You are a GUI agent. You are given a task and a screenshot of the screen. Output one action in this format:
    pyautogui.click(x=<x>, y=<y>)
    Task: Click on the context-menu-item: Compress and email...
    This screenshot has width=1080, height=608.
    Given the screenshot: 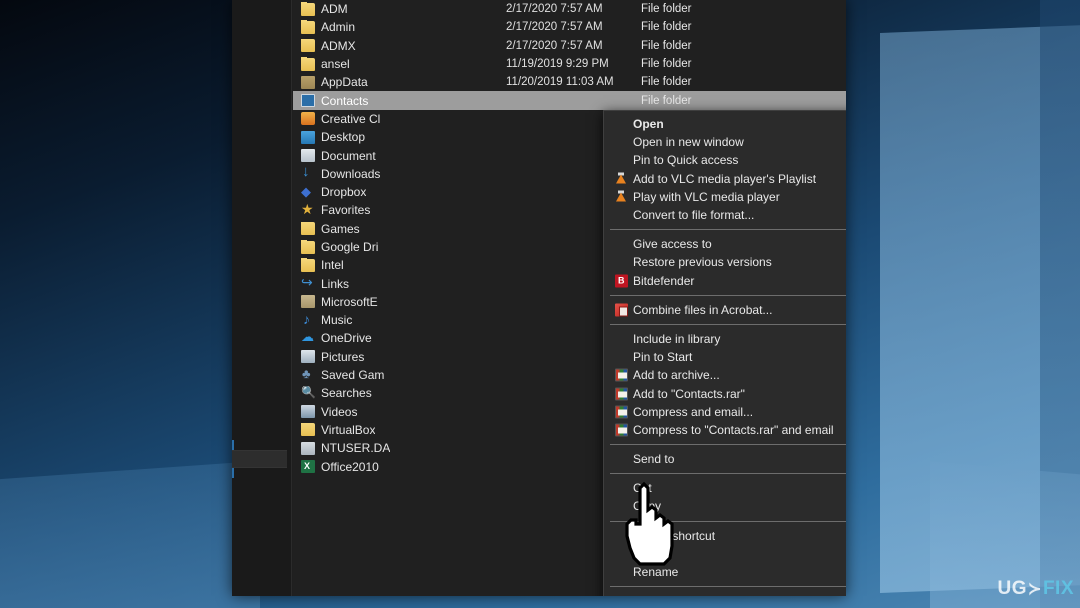 What is the action you would take?
    pyautogui.click(x=725, y=412)
    